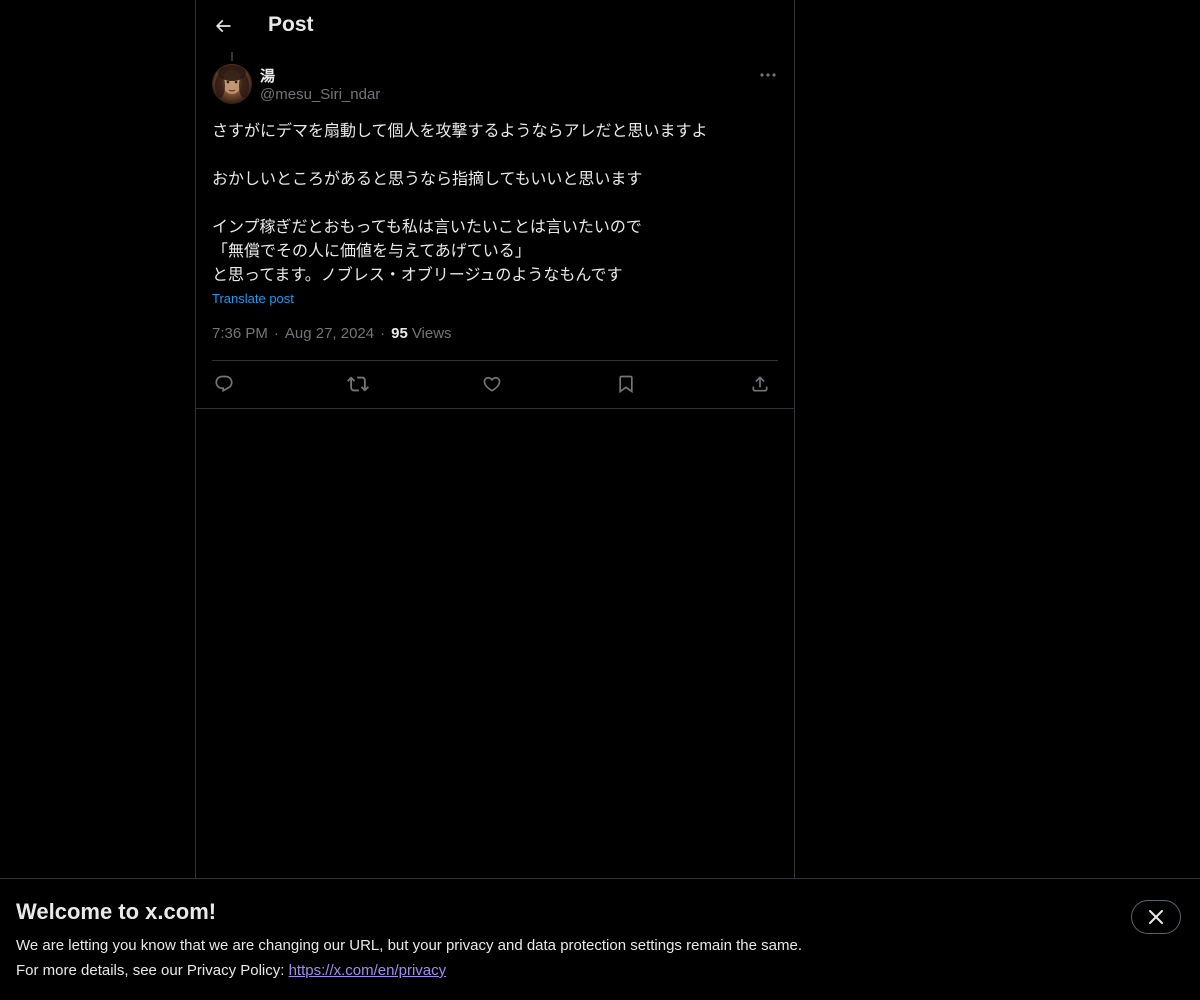  What do you see at coordinates (495, 26) in the screenshot?
I see `post-header: Post` at bounding box center [495, 26].